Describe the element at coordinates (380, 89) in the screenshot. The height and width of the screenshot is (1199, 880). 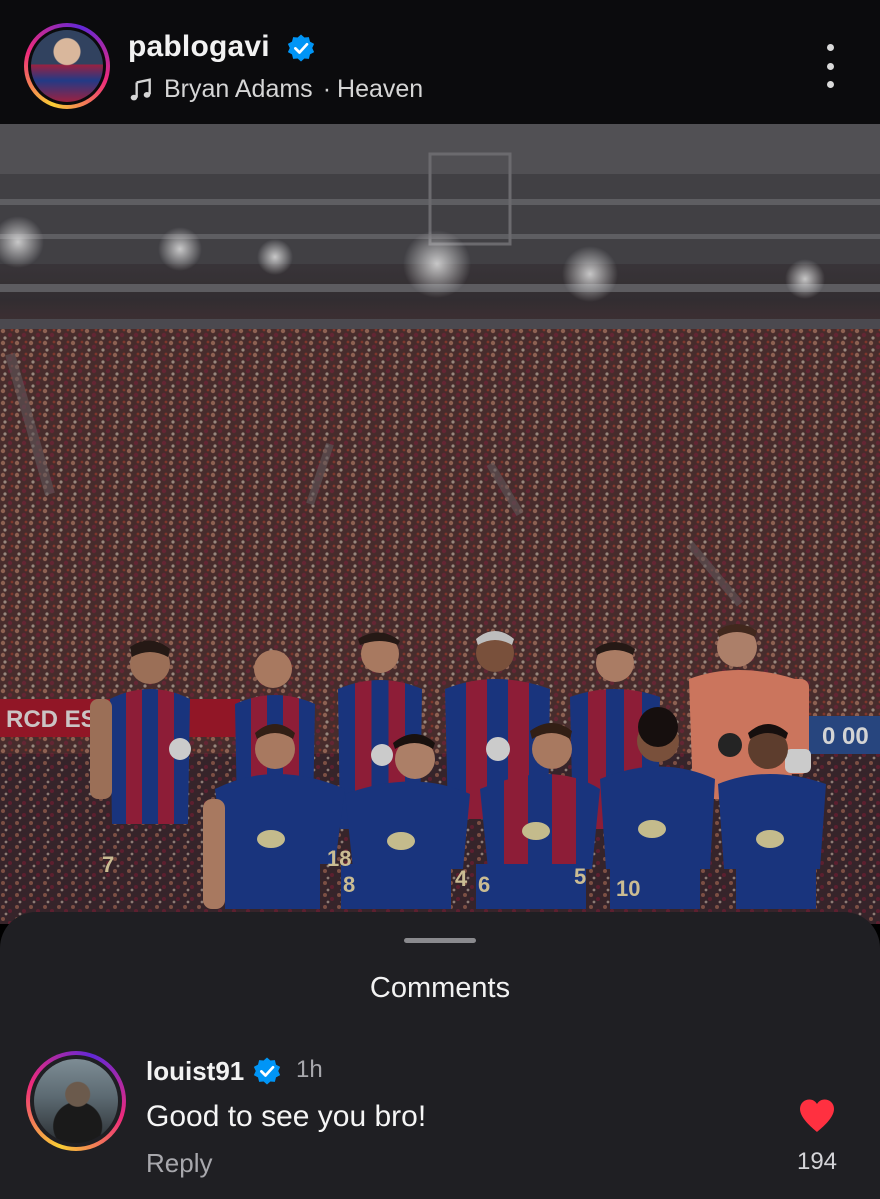
I see `music-song: Heaven` at that location.